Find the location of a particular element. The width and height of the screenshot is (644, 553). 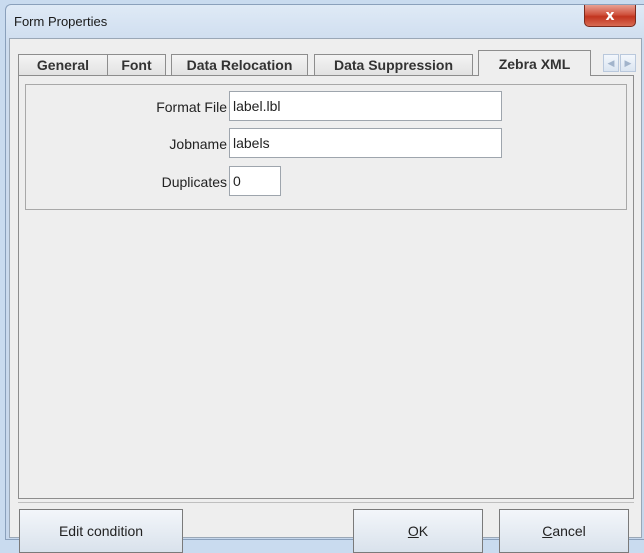

window-title: Form Properties is located at coordinates (61, 21).